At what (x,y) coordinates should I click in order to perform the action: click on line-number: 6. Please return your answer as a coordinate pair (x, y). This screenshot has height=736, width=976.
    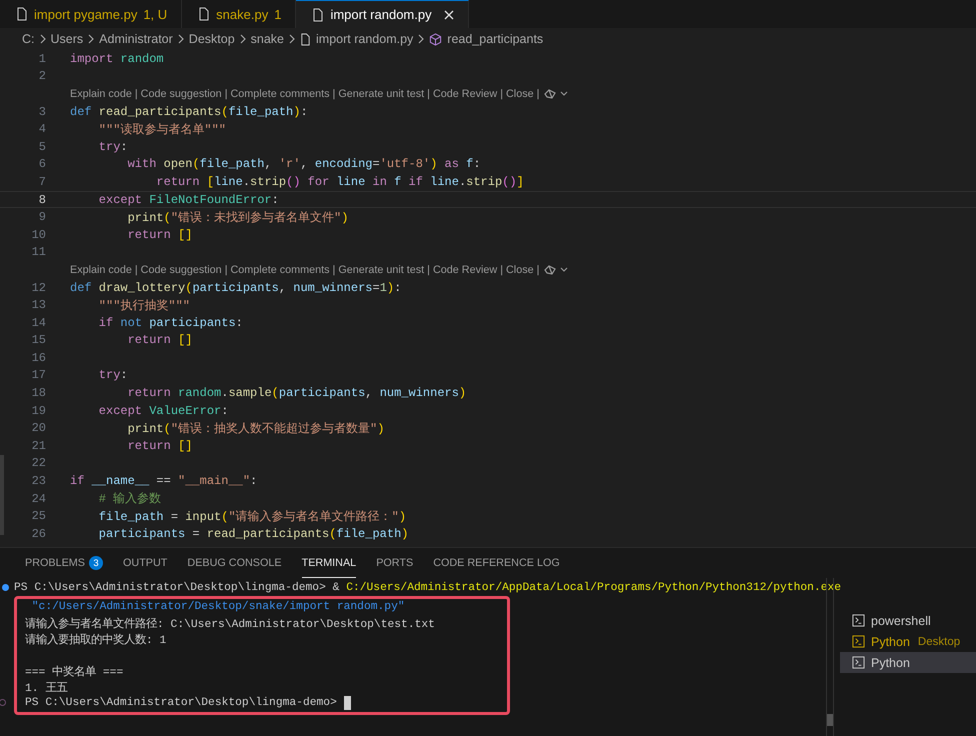
    Looking at the image, I should click on (42, 164).